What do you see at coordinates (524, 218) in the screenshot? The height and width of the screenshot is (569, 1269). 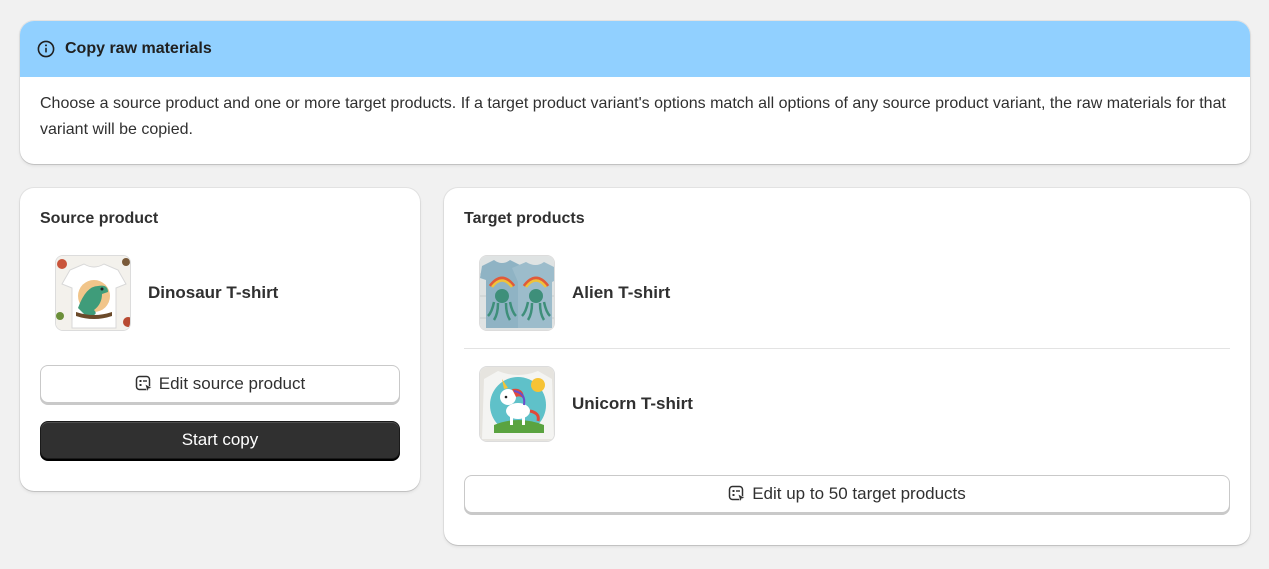 I see `target-products-title: Target products` at bounding box center [524, 218].